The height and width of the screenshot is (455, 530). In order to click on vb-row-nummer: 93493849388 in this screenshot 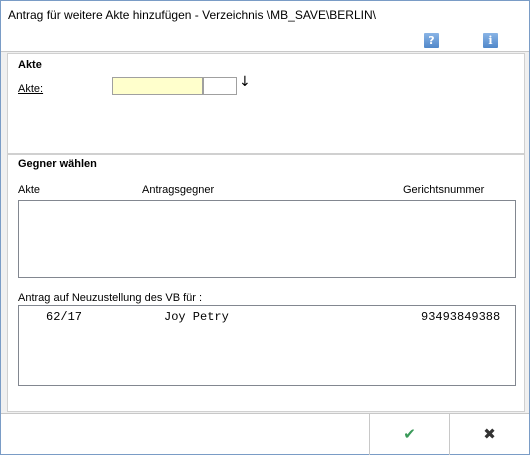, I will do `click(461, 317)`.